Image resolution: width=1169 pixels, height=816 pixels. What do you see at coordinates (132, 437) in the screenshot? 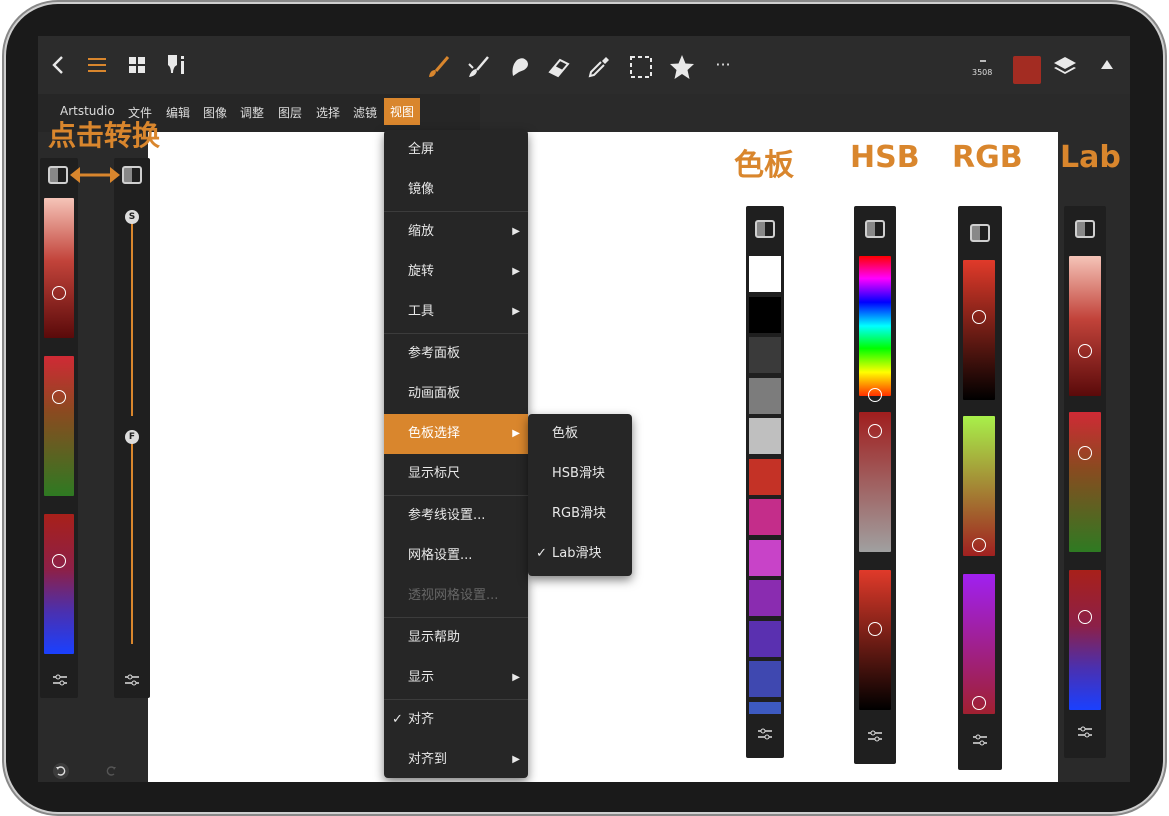
I see `flow-handle: F` at bounding box center [132, 437].